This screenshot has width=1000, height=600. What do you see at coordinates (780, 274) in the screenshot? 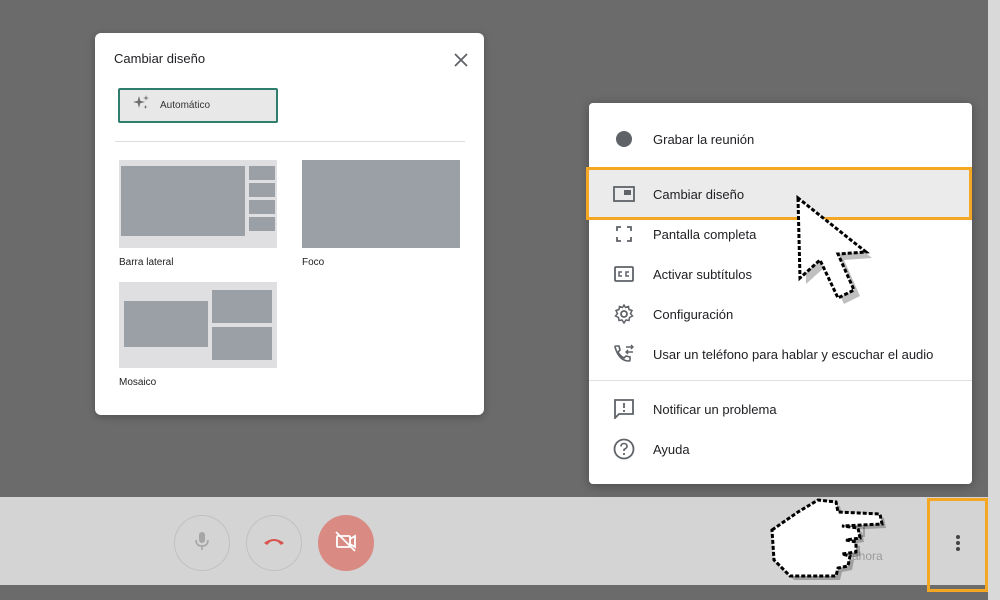
I see `menu-item-captions: Activar subtítulos` at bounding box center [780, 274].